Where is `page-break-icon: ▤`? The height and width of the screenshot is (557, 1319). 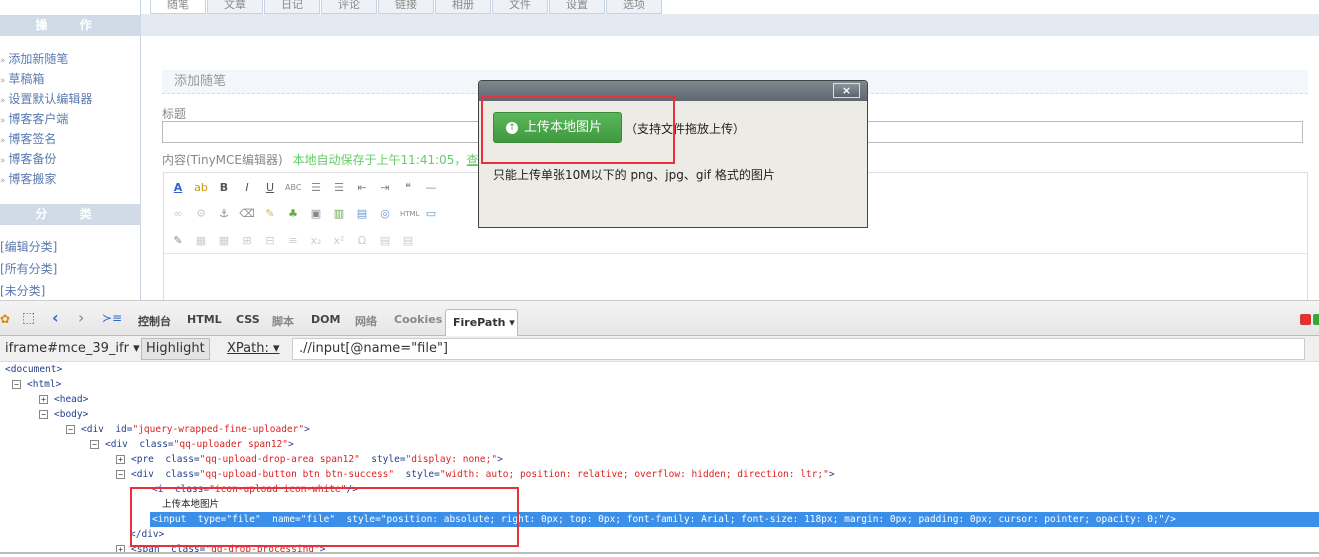
page-break-icon: ▤ is located at coordinates (385, 241).